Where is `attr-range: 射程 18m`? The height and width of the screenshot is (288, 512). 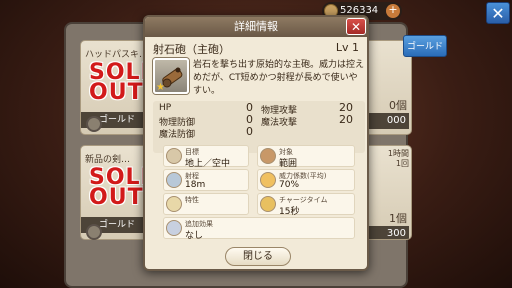
attr-range: 射程 18m is located at coordinates (206, 180).